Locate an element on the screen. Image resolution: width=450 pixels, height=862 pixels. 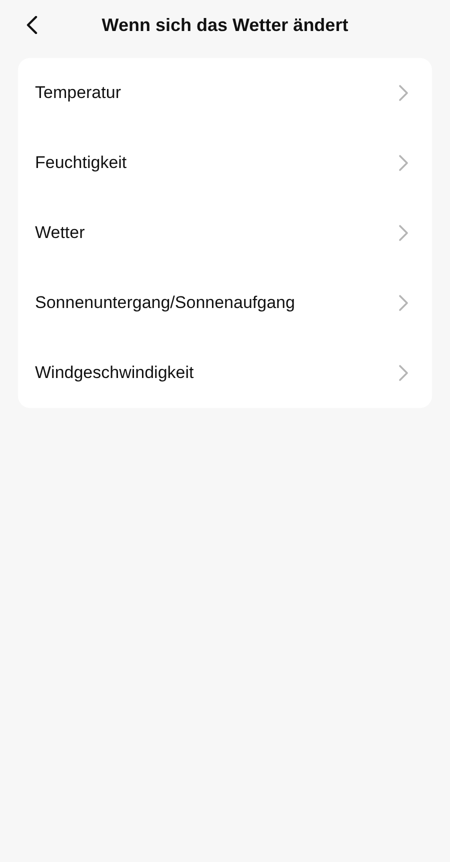
option-label: Wetter is located at coordinates (60, 233).